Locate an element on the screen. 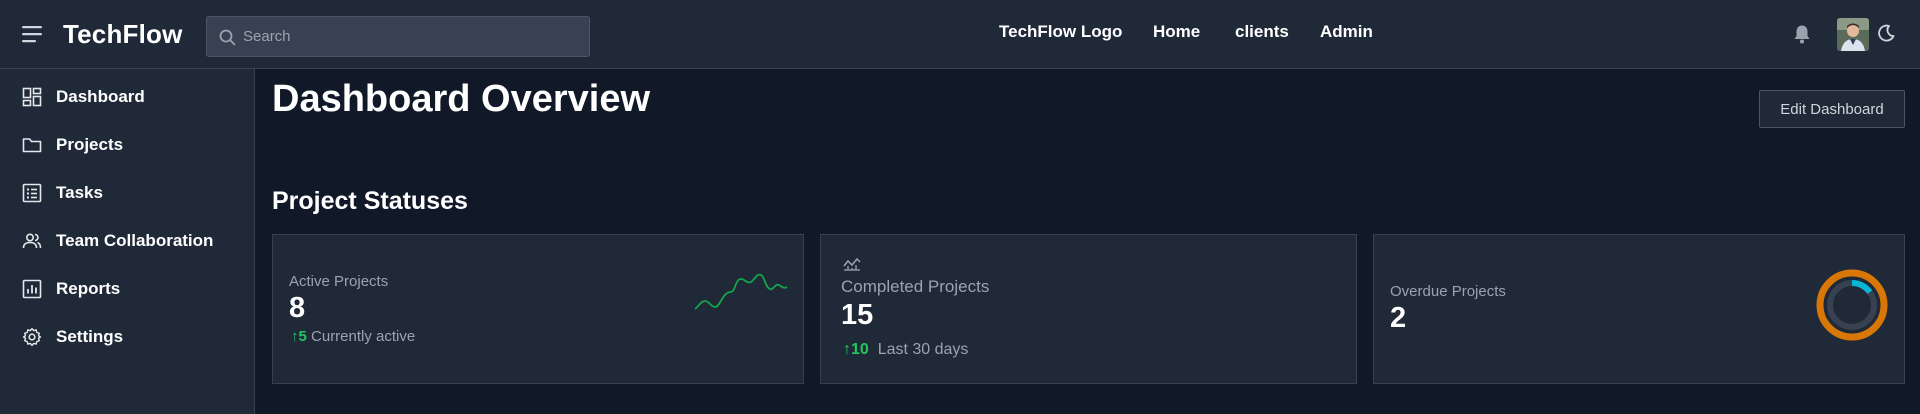  edit-dashboard-button: Edit Dashboard is located at coordinates (1832, 109).